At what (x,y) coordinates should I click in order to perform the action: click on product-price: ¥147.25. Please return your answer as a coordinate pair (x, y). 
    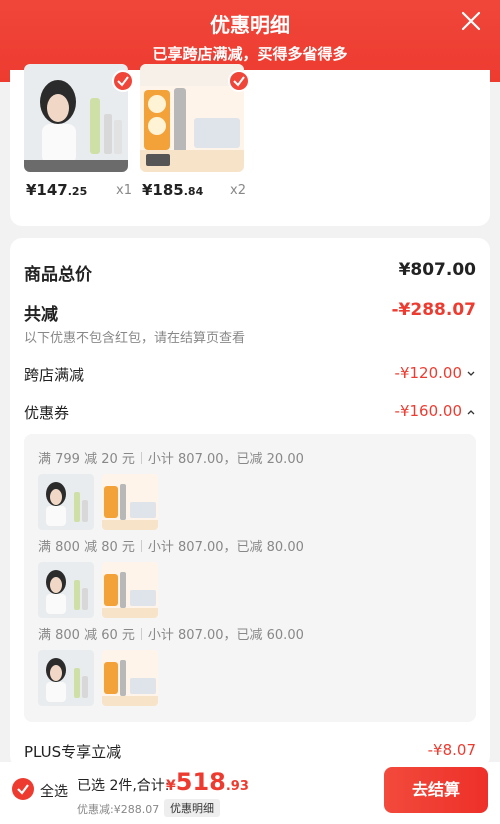
    Looking at the image, I should click on (57, 190).